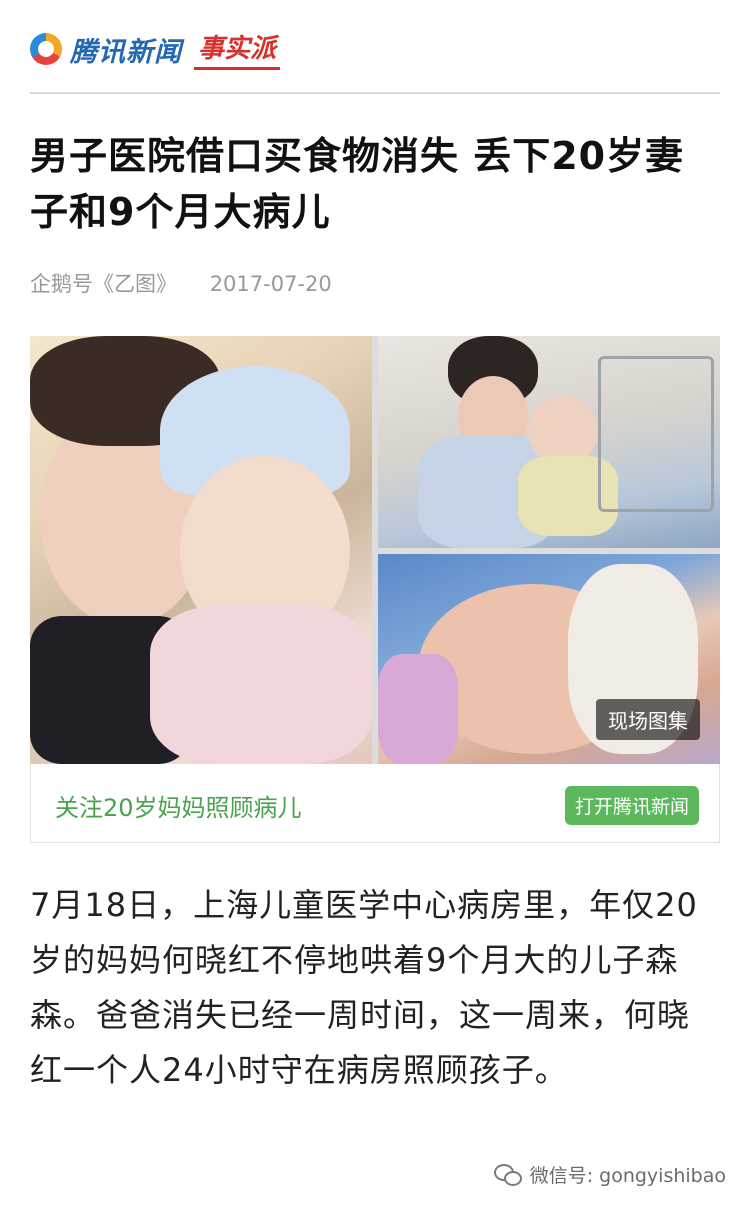 The height and width of the screenshot is (1208, 750). Describe the element at coordinates (627, 1176) in the screenshot. I see `watermark-text: 微信号: gongyishibao` at that location.